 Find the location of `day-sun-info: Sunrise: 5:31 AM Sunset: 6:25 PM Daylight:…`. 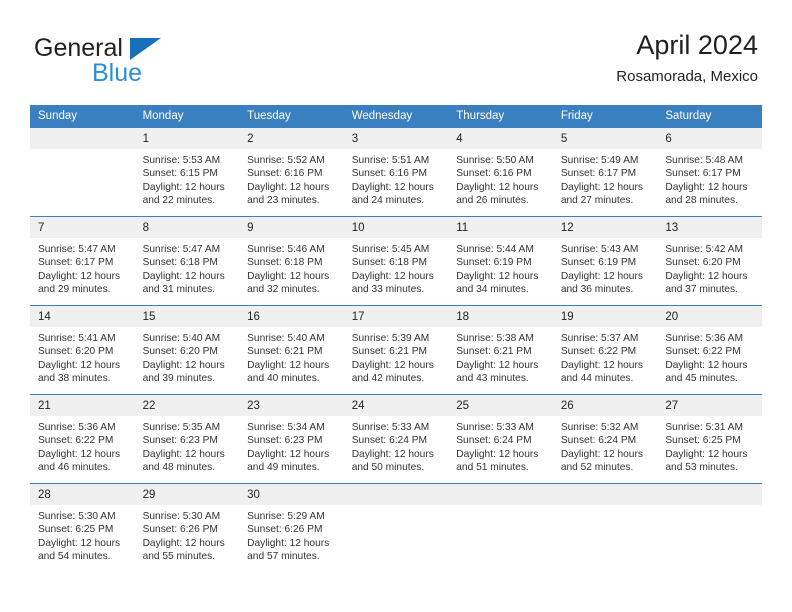

day-sun-info: Sunrise: 5:31 AM Sunset: 6:25 PM Daylight:… is located at coordinates (709, 445).